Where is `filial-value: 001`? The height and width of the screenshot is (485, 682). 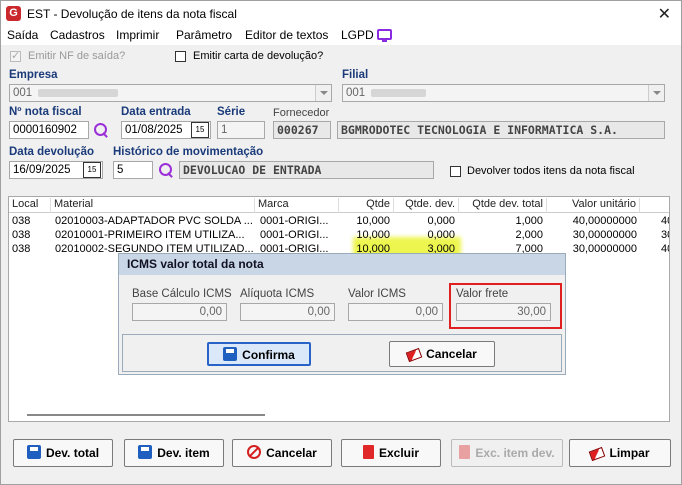
filial-value: 001 is located at coordinates (356, 93).